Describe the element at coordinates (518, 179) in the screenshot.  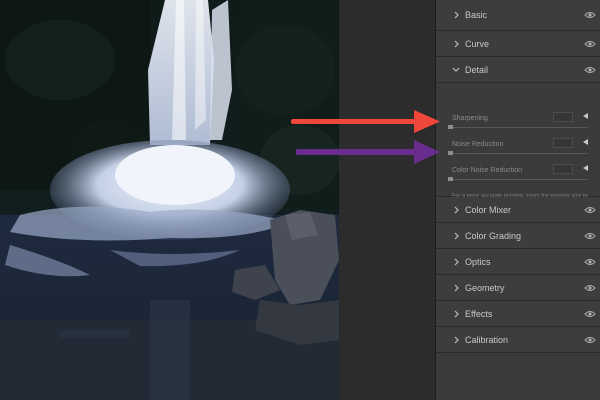
I see `color-noise-reduction-slider-track` at that location.